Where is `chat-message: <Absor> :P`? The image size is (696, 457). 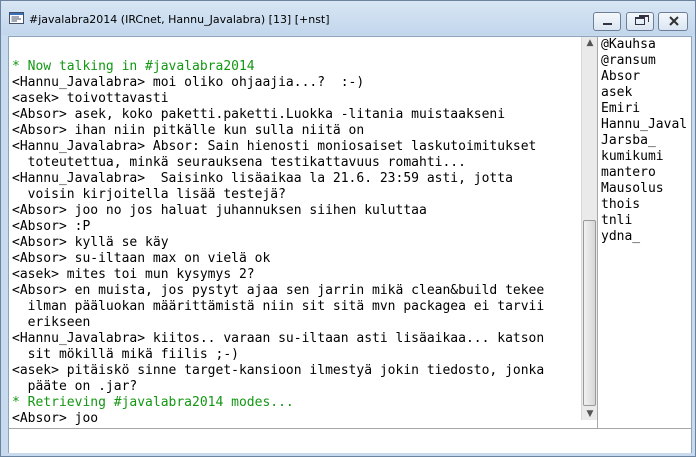 chat-message: <Absor> :P is located at coordinates (51, 226).